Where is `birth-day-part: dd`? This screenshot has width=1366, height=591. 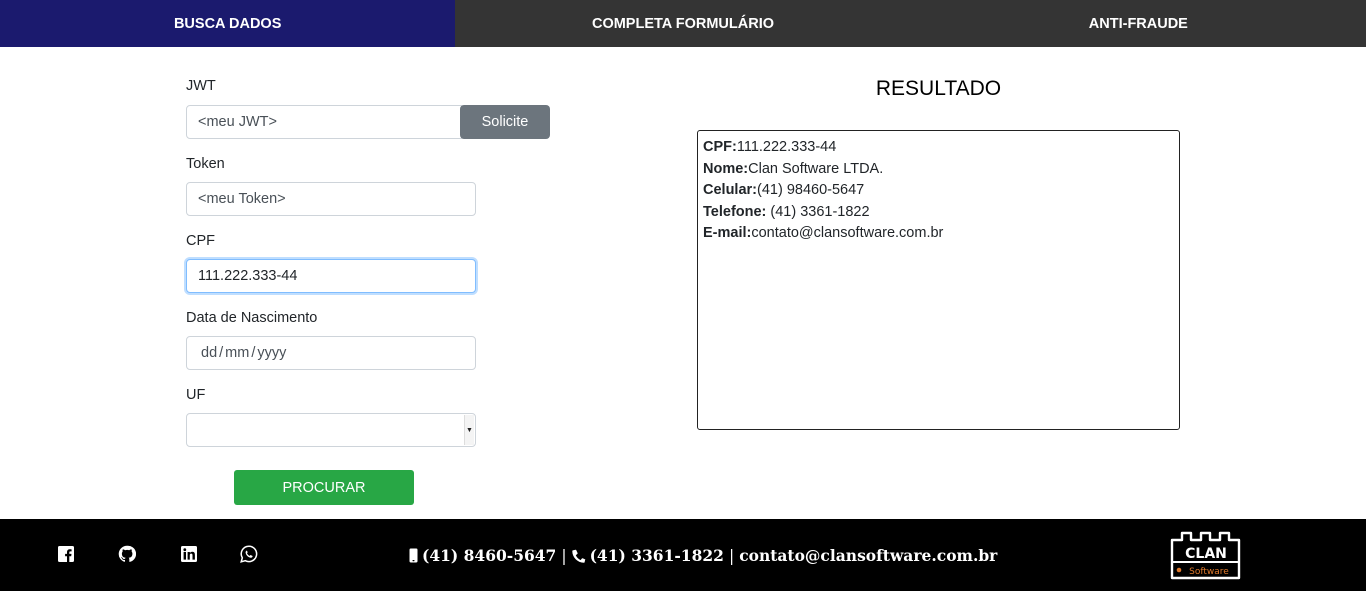 birth-day-part: dd is located at coordinates (209, 353).